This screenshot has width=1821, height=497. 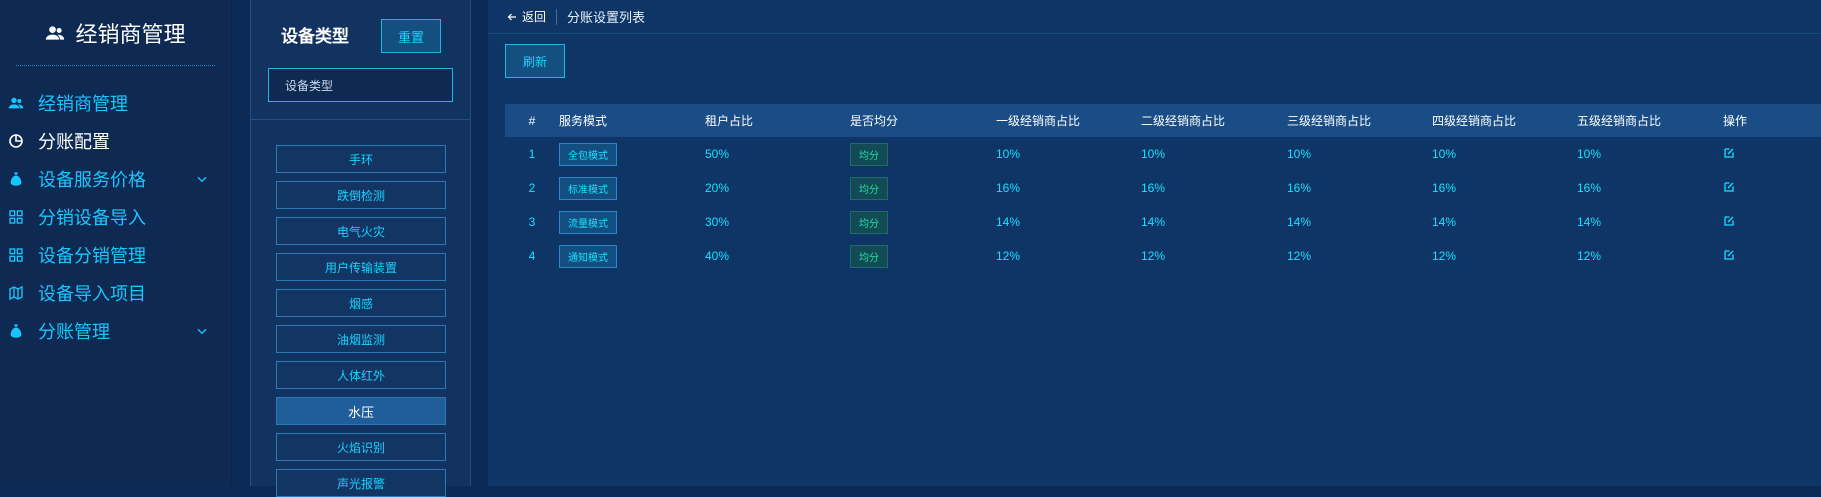 I want to click on sidebar-item-device-service-price: 设备服务价格, so click(x=115, y=179).